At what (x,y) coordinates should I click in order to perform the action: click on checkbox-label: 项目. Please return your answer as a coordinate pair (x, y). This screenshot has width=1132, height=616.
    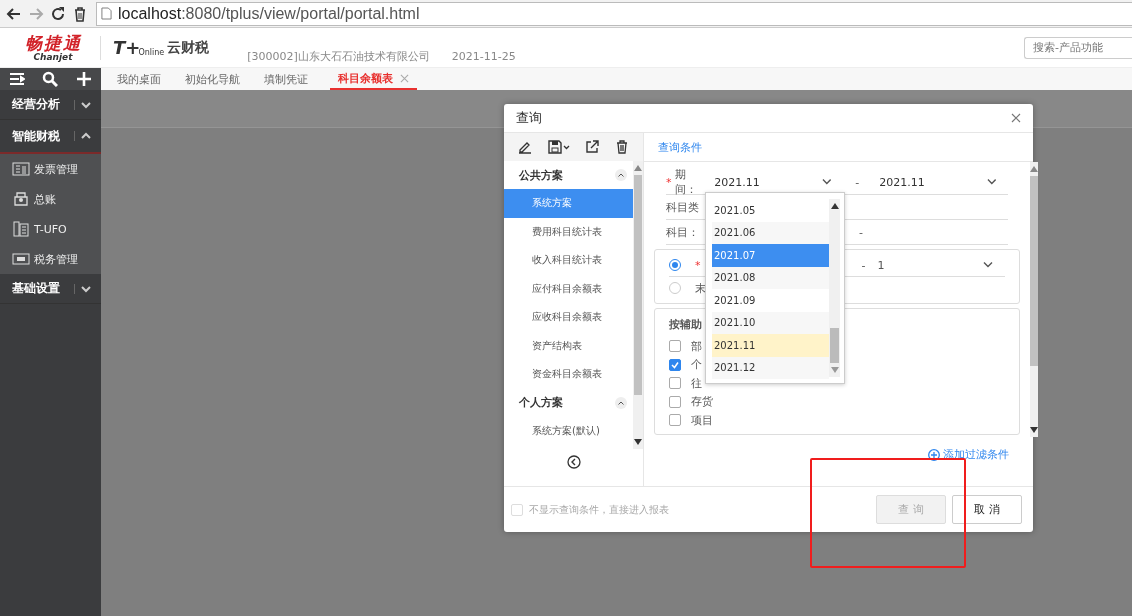
    Looking at the image, I should click on (702, 420).